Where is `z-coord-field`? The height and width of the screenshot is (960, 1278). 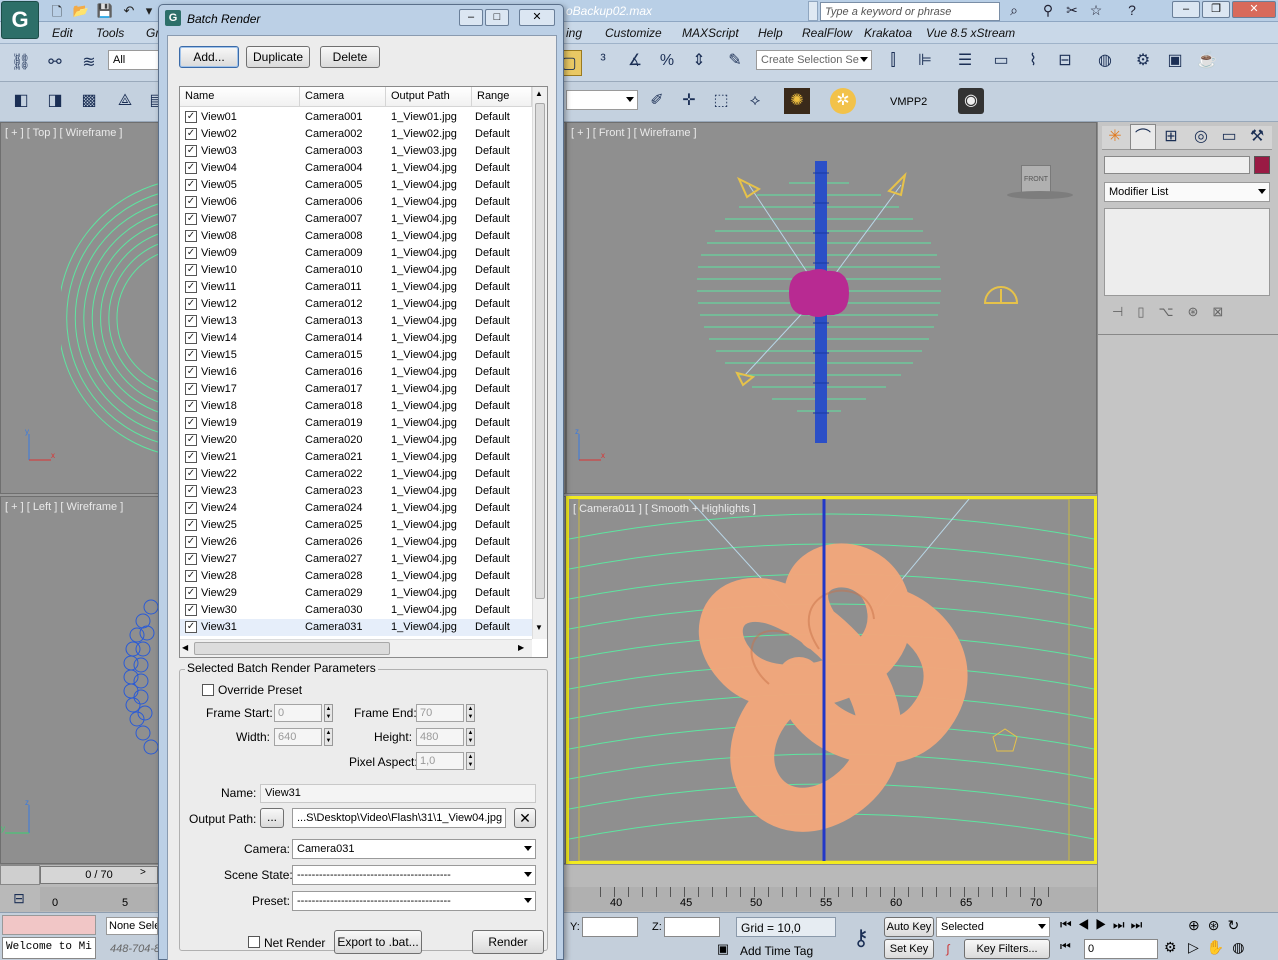 z-coord-field is located at coordinates (692, 927).